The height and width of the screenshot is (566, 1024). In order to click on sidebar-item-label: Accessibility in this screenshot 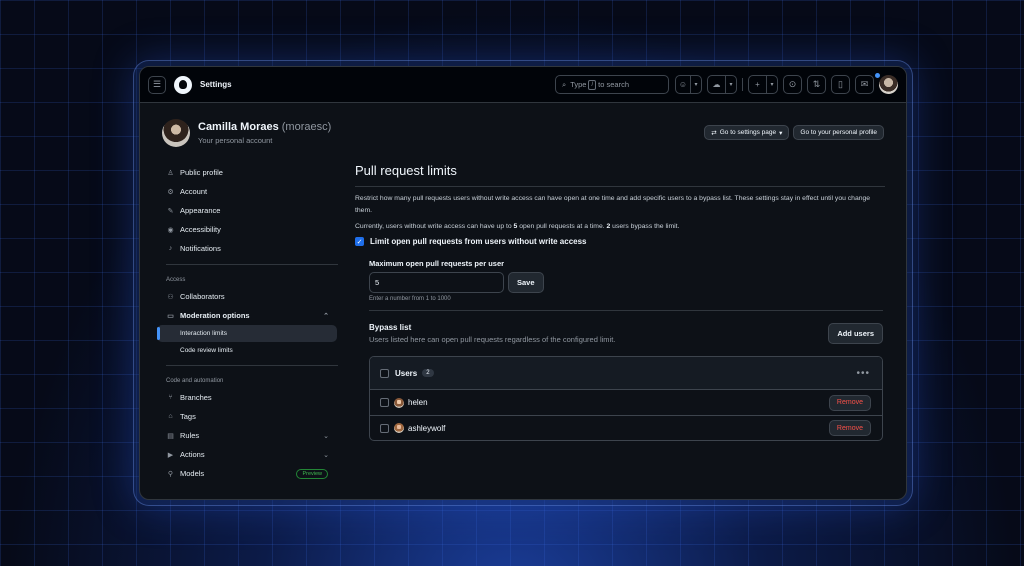, I will do `click(200, 229)`.